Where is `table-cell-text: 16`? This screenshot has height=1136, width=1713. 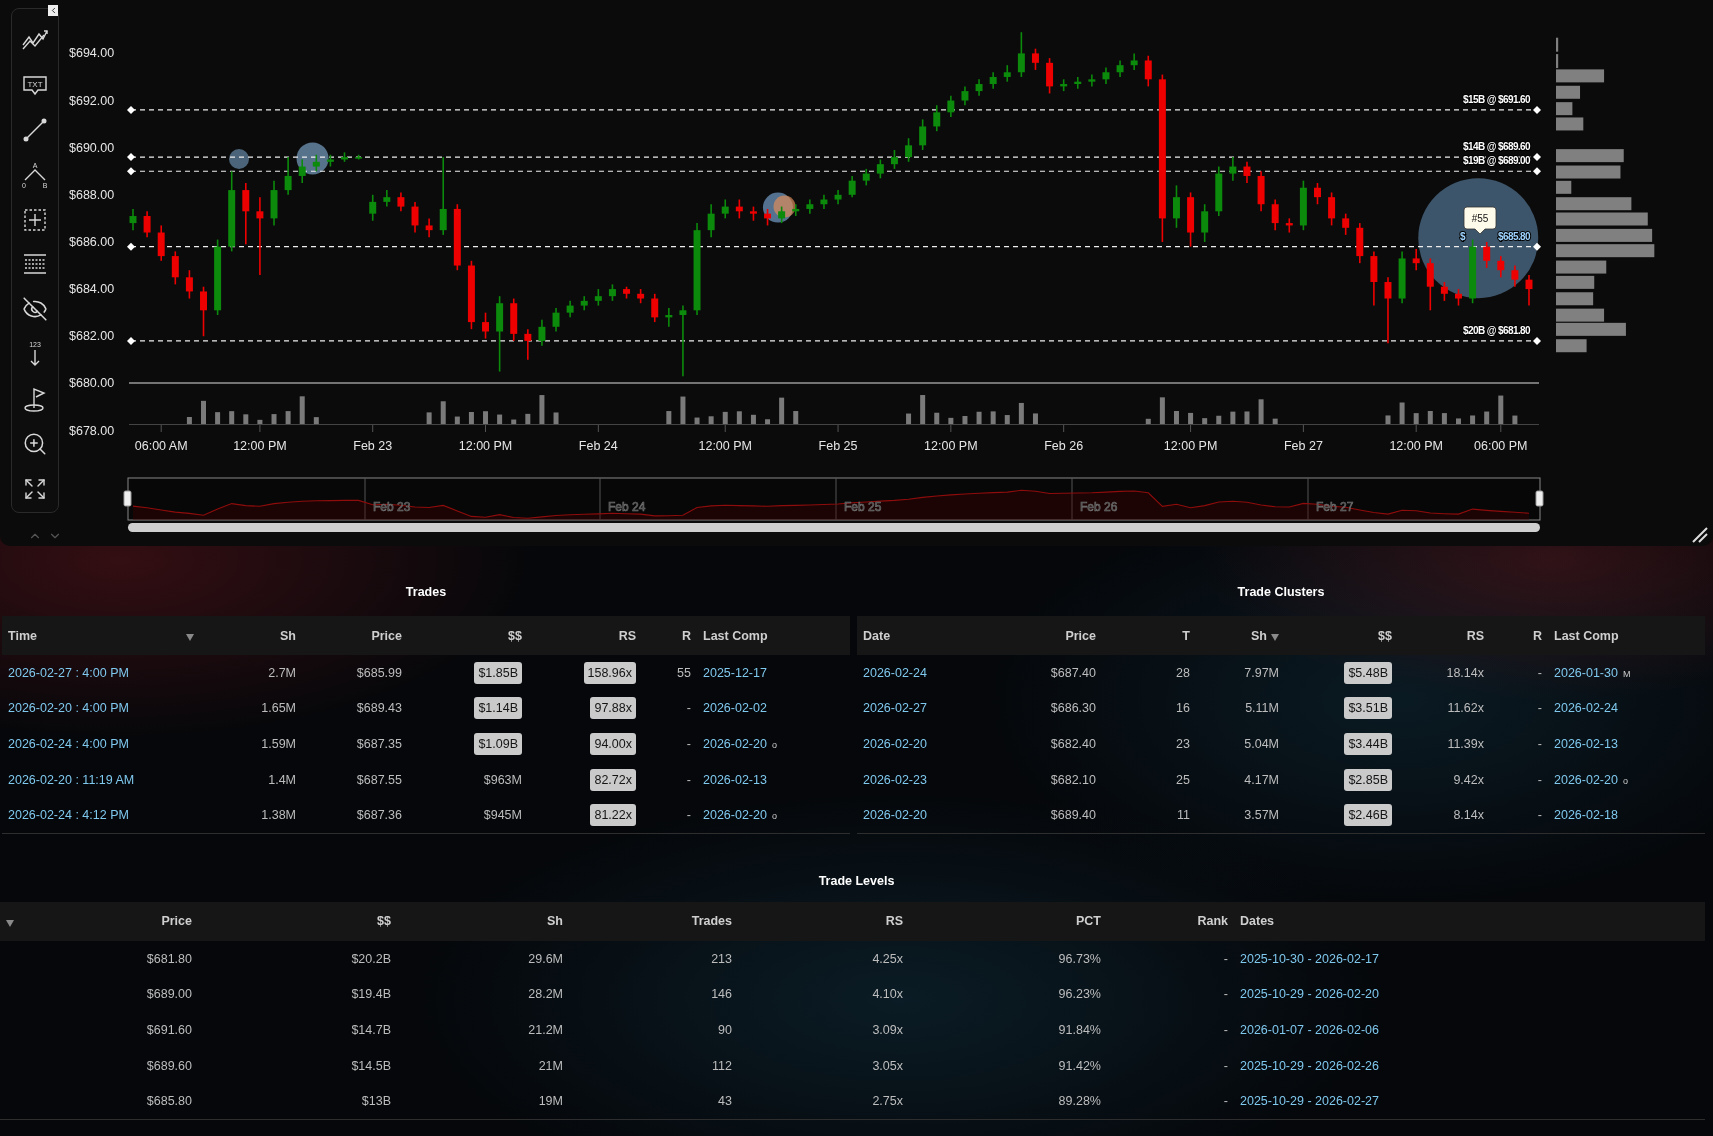 table-cell-text: 16 is located at coordinates (1183, 708).